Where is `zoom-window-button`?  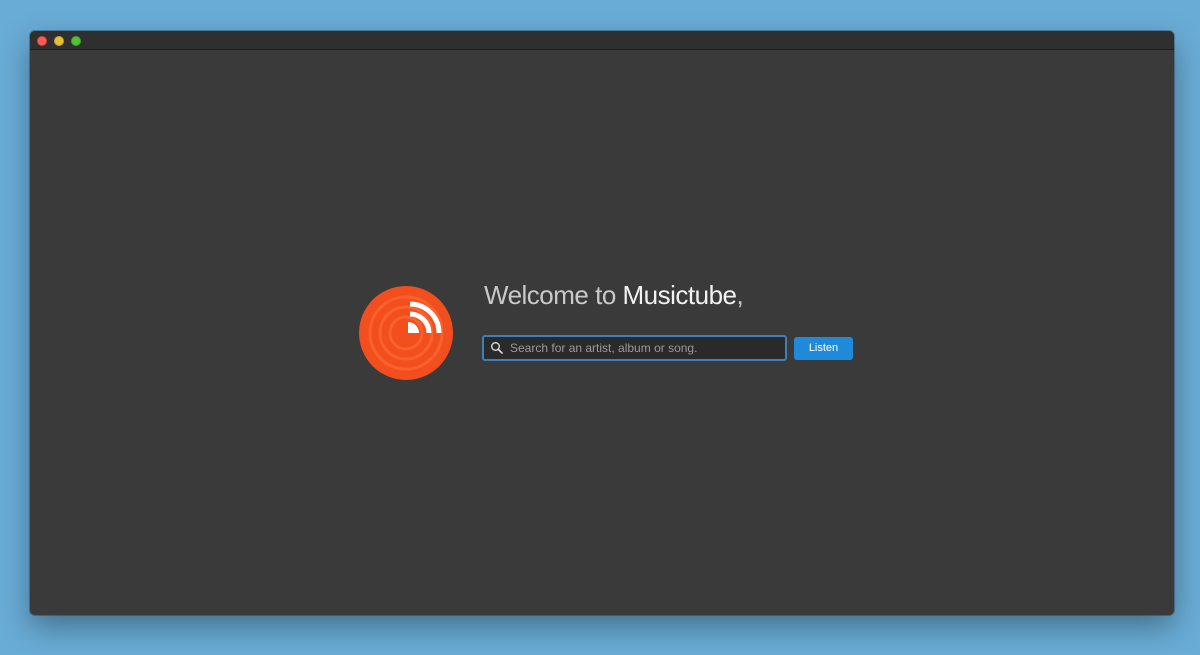 zoom-window-button is located at coordinates (76, 41).